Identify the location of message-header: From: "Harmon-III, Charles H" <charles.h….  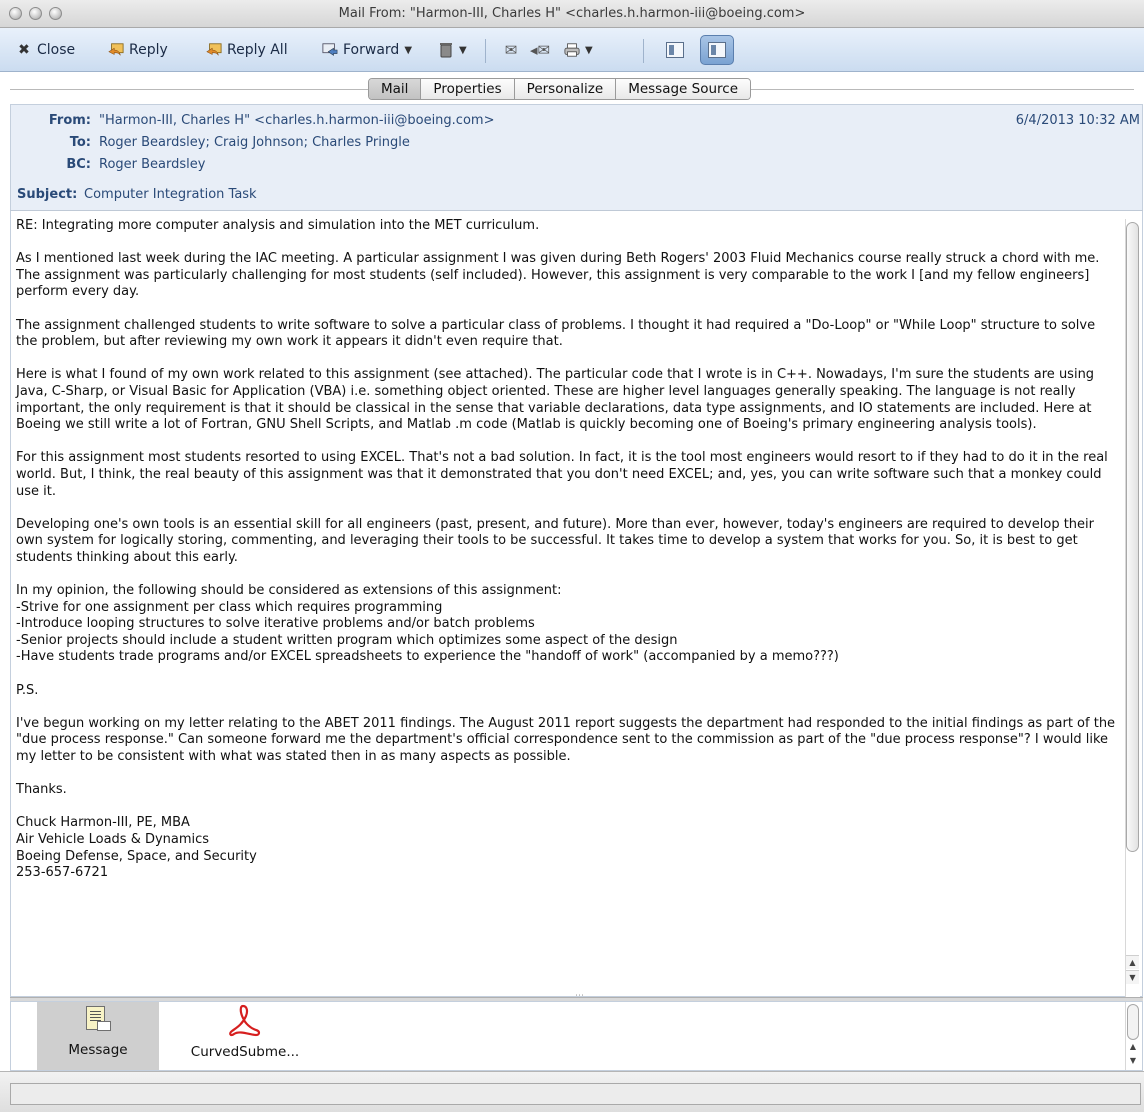
(576, 157).